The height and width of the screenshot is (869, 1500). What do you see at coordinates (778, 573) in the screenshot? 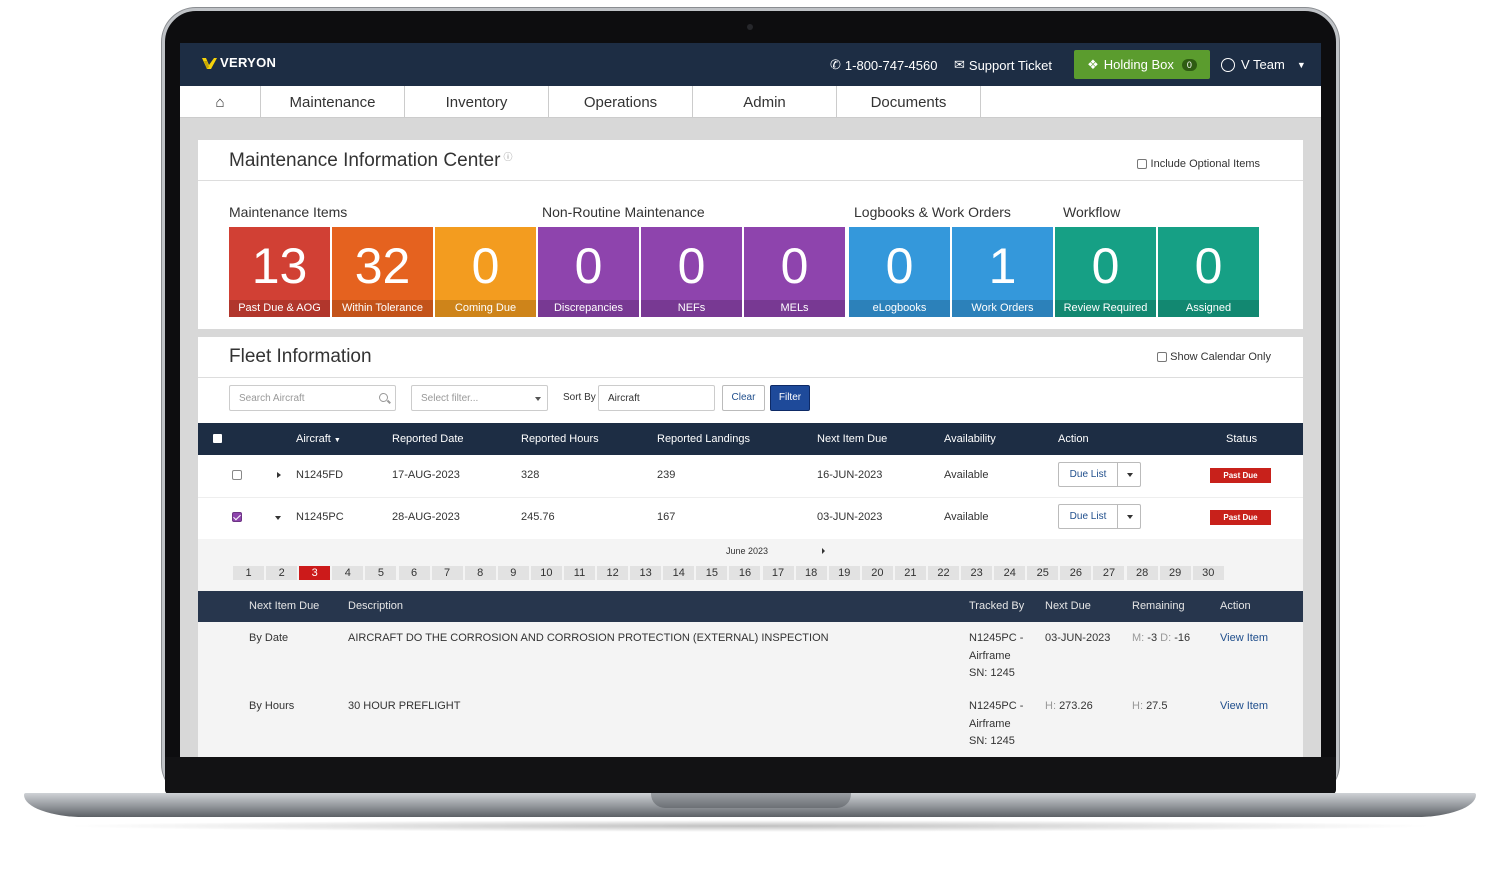
I see `calendar-day: 17` at bounding box center [778, 573].